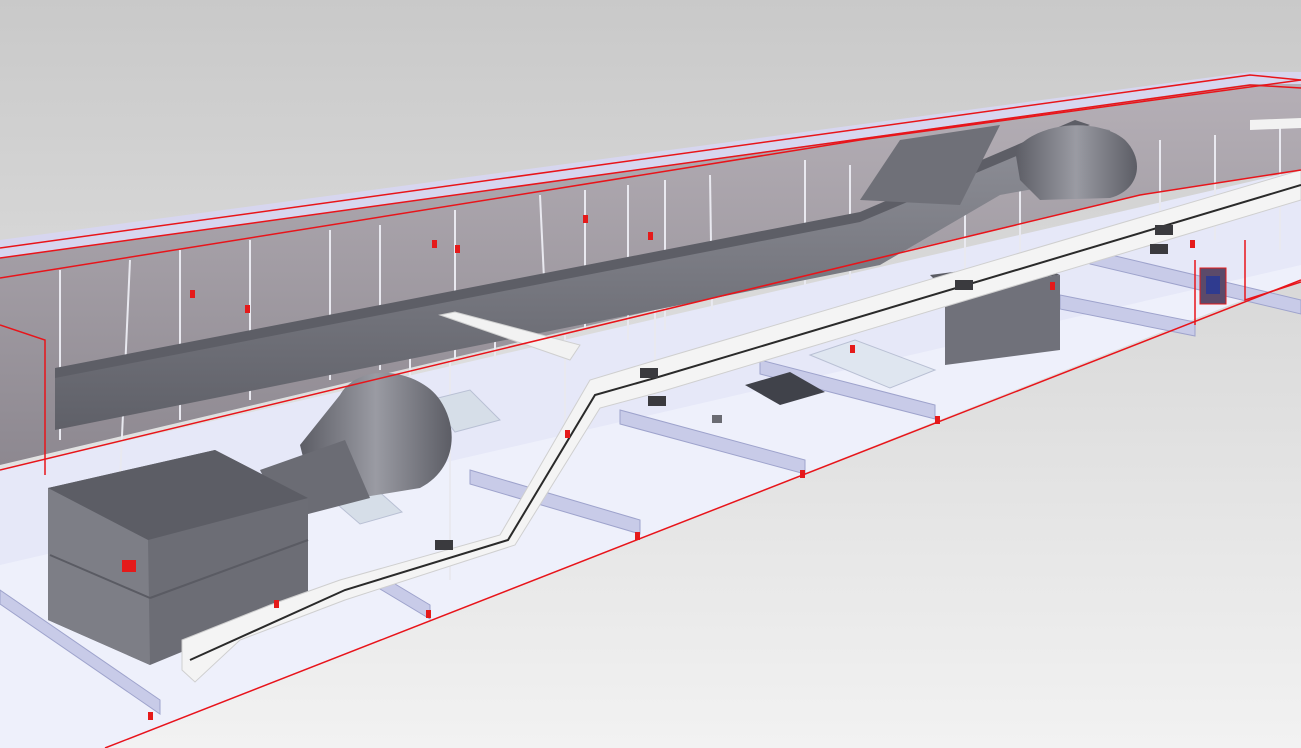 The height and width of the screenshot is (748, 1301). Describe the element at coordinates (1213, 286) in the screenshot. I see `wall-panel-device` at that location.